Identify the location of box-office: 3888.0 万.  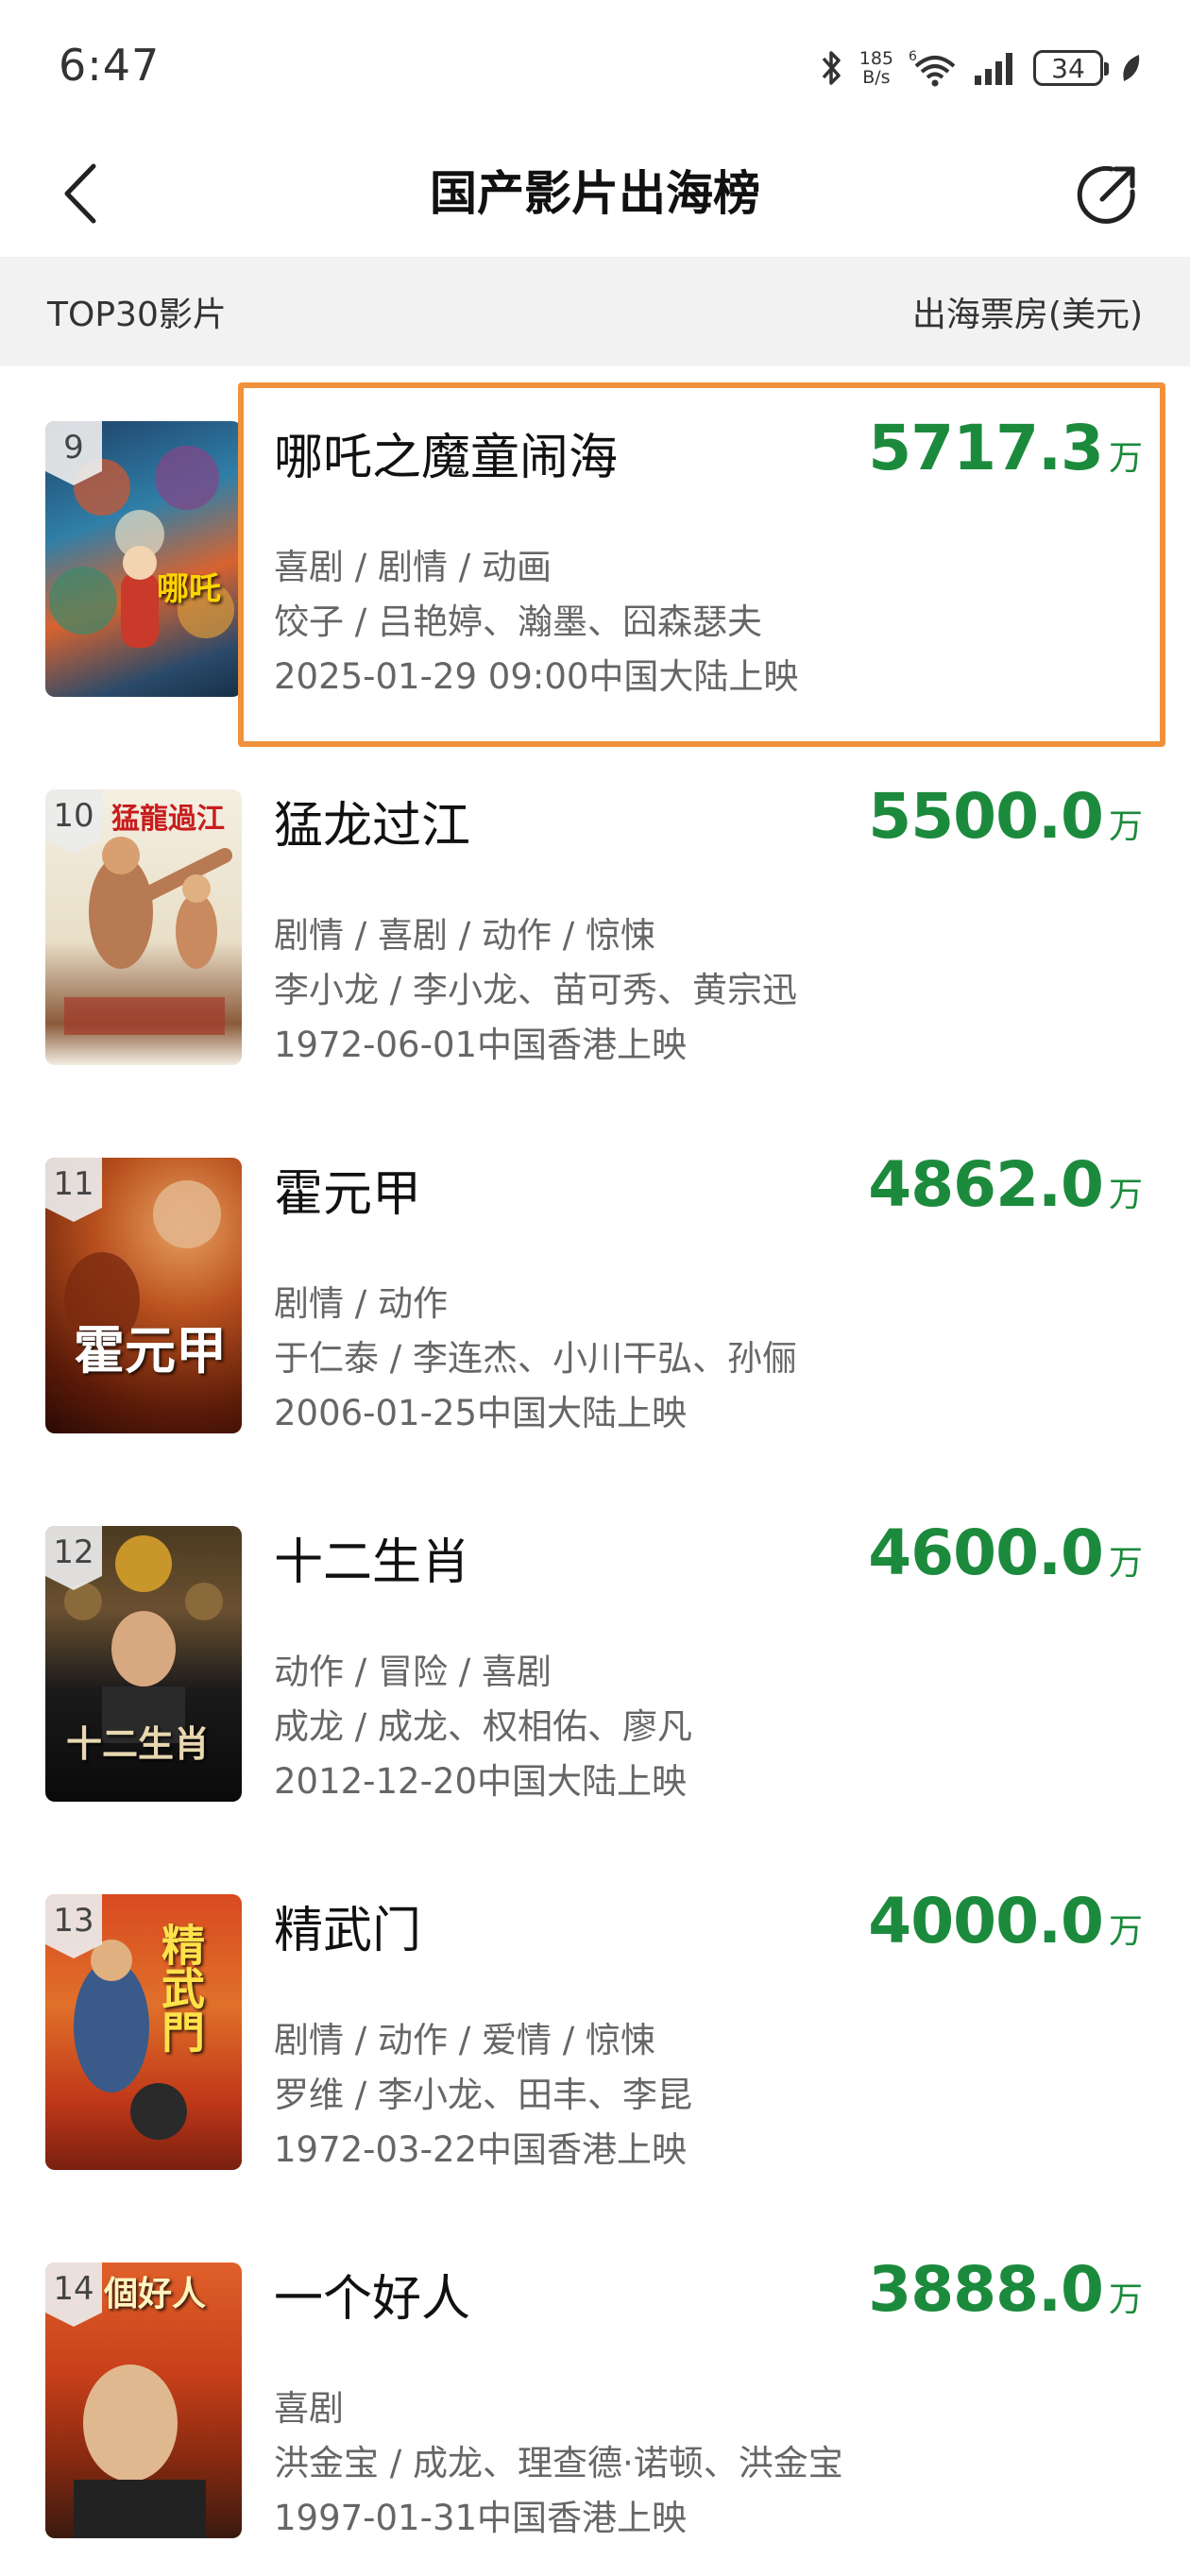
(1006, 2289).